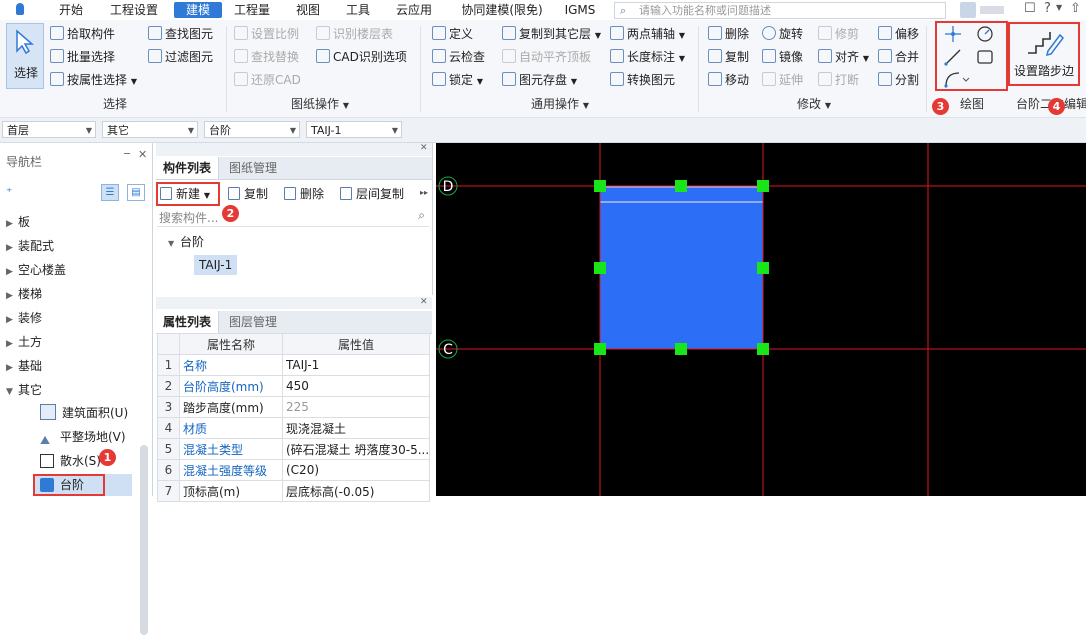 This screenshot has width=1086, height=635. I want to click on align-button: 对齐 ▼, so click(843, 57).